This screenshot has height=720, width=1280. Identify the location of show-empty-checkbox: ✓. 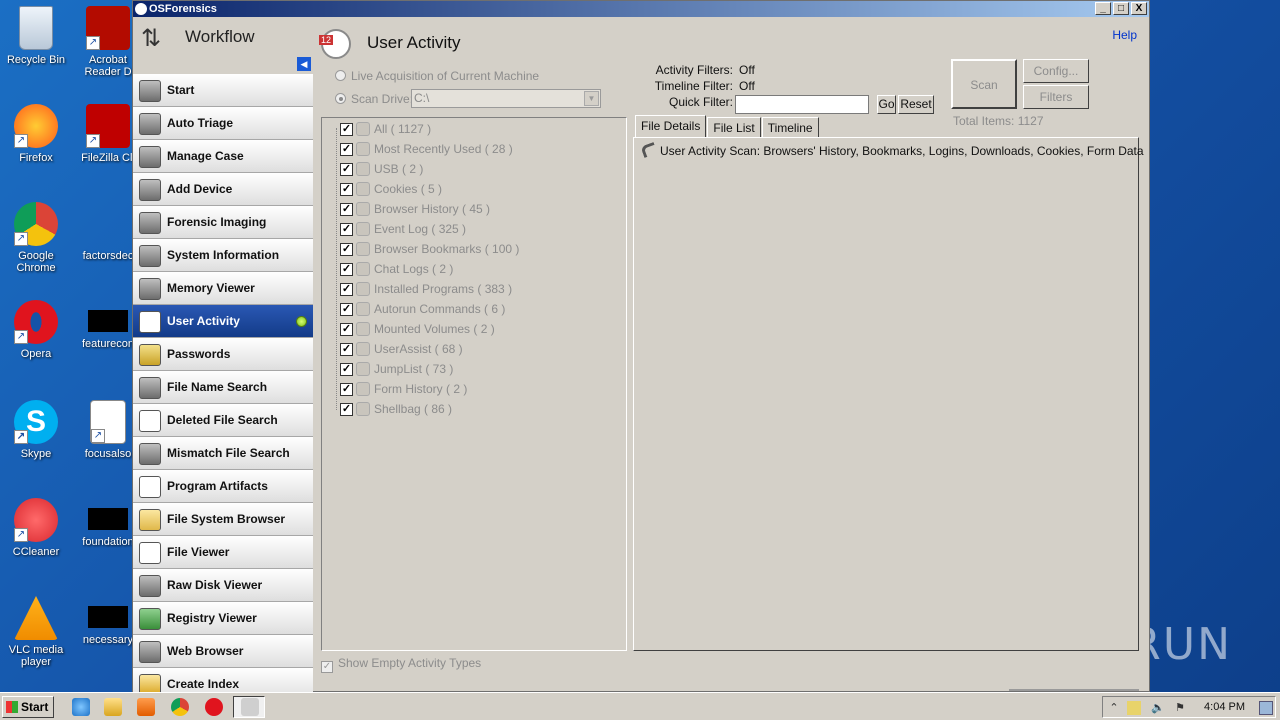
(327, 667).